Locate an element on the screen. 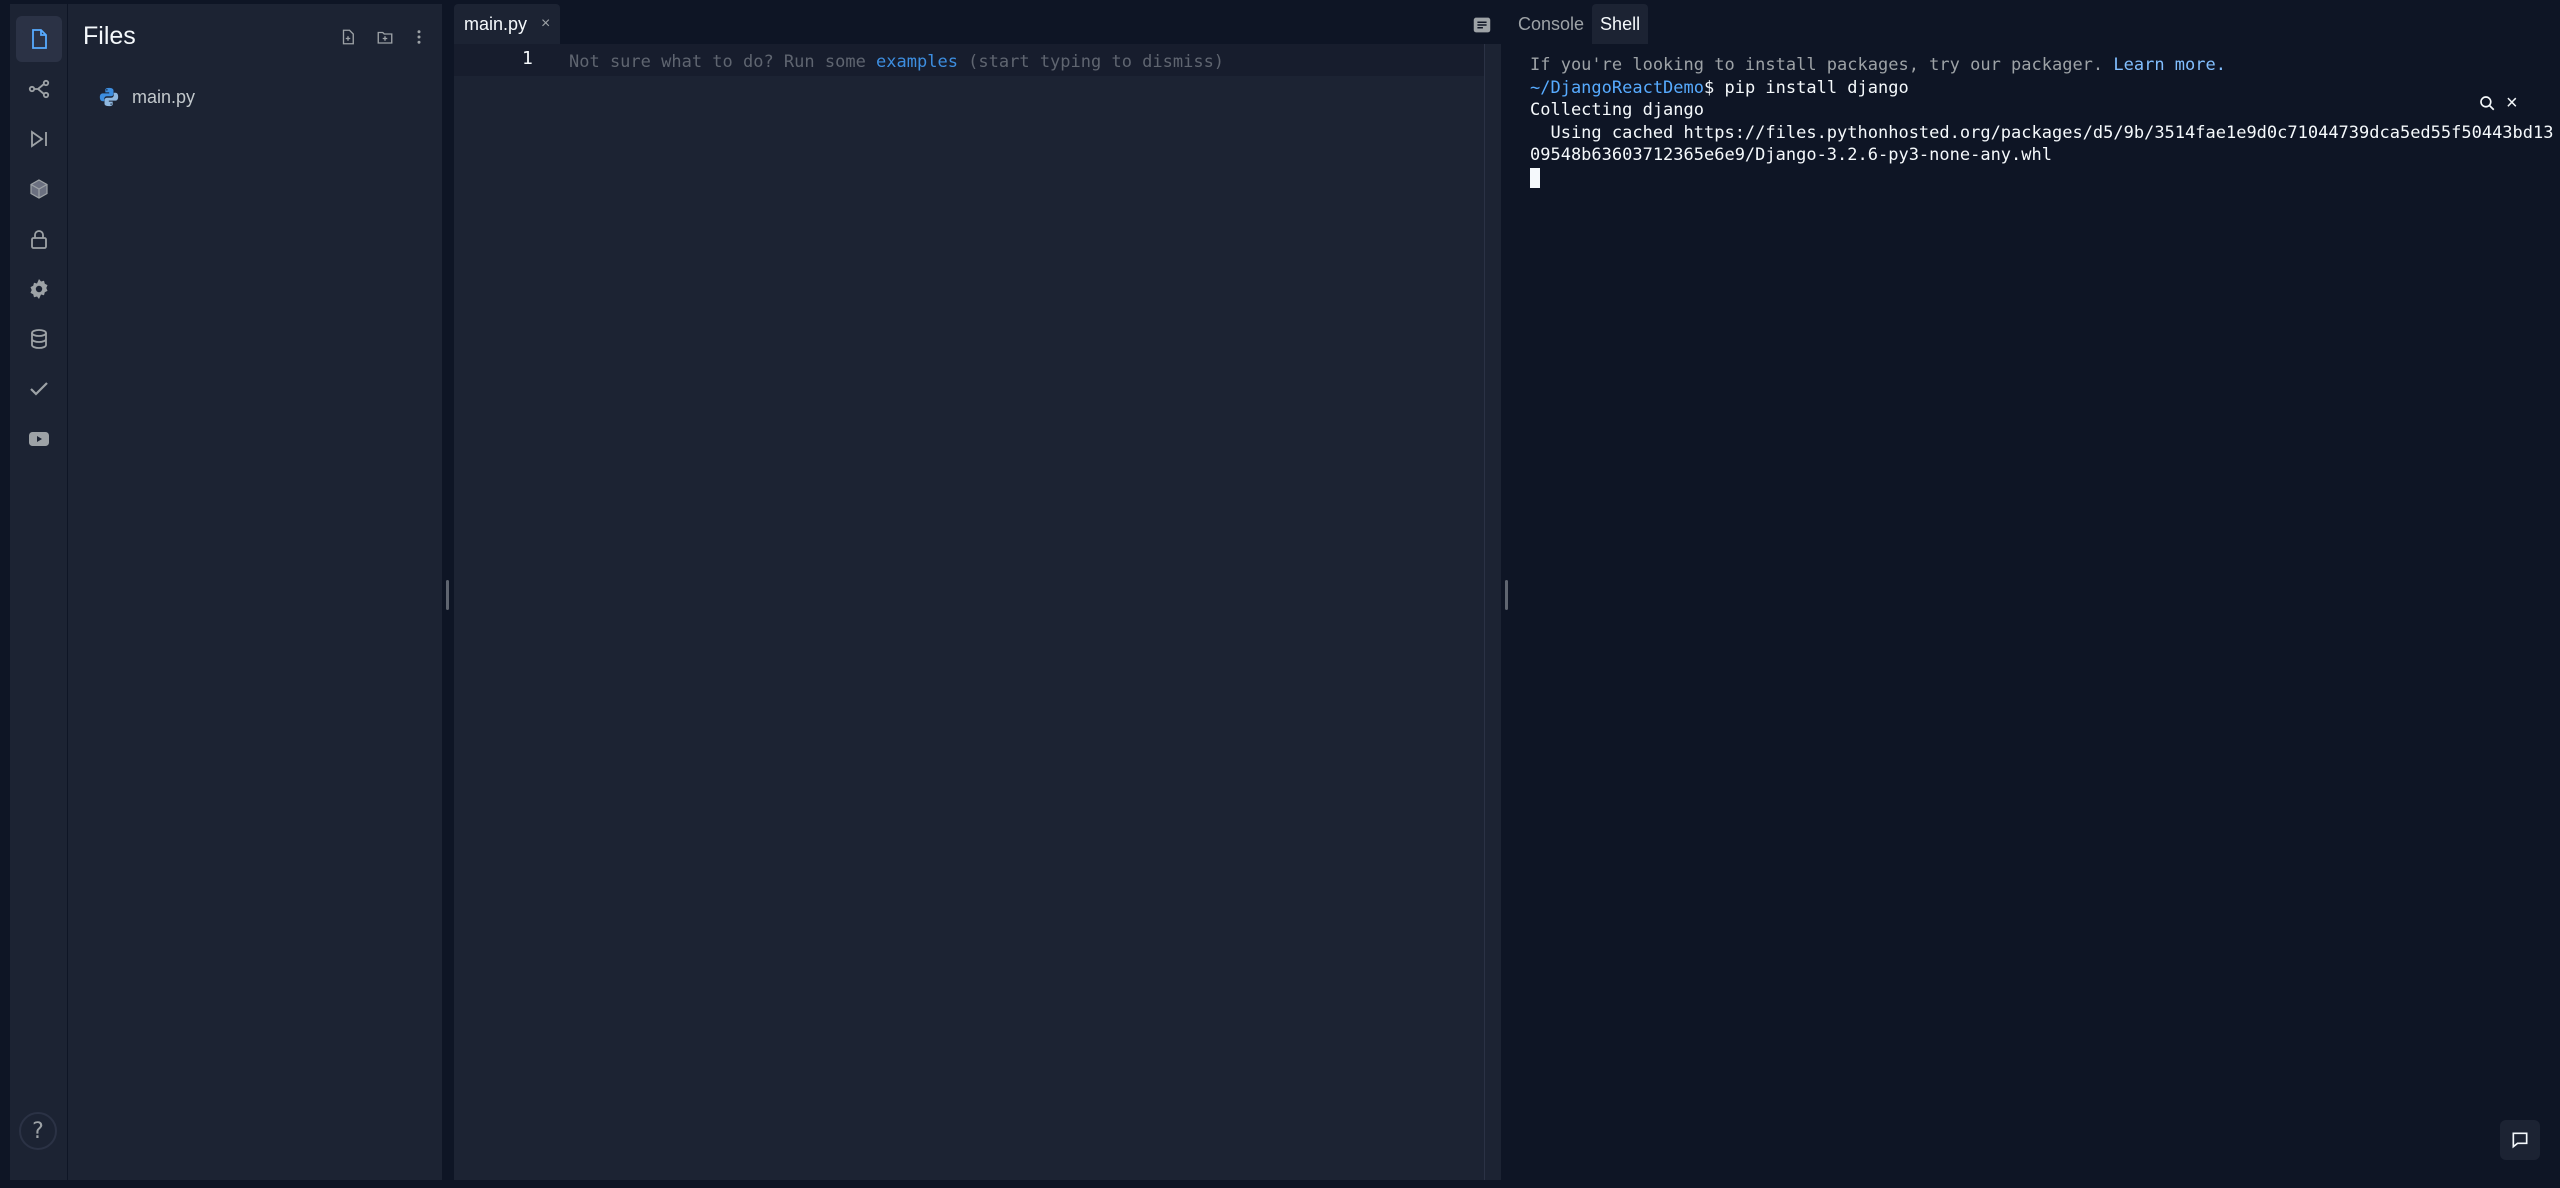  files-panel: Files main.py is located at coordinates (254, 592).